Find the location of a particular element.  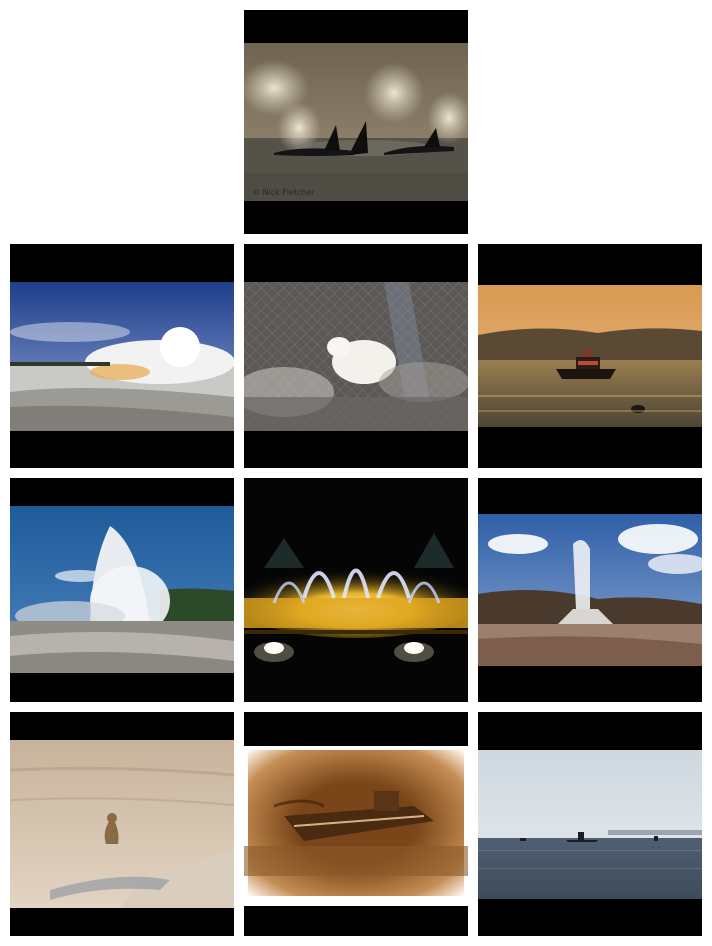

geyser-field-photo is located at coordinates (122, 356).